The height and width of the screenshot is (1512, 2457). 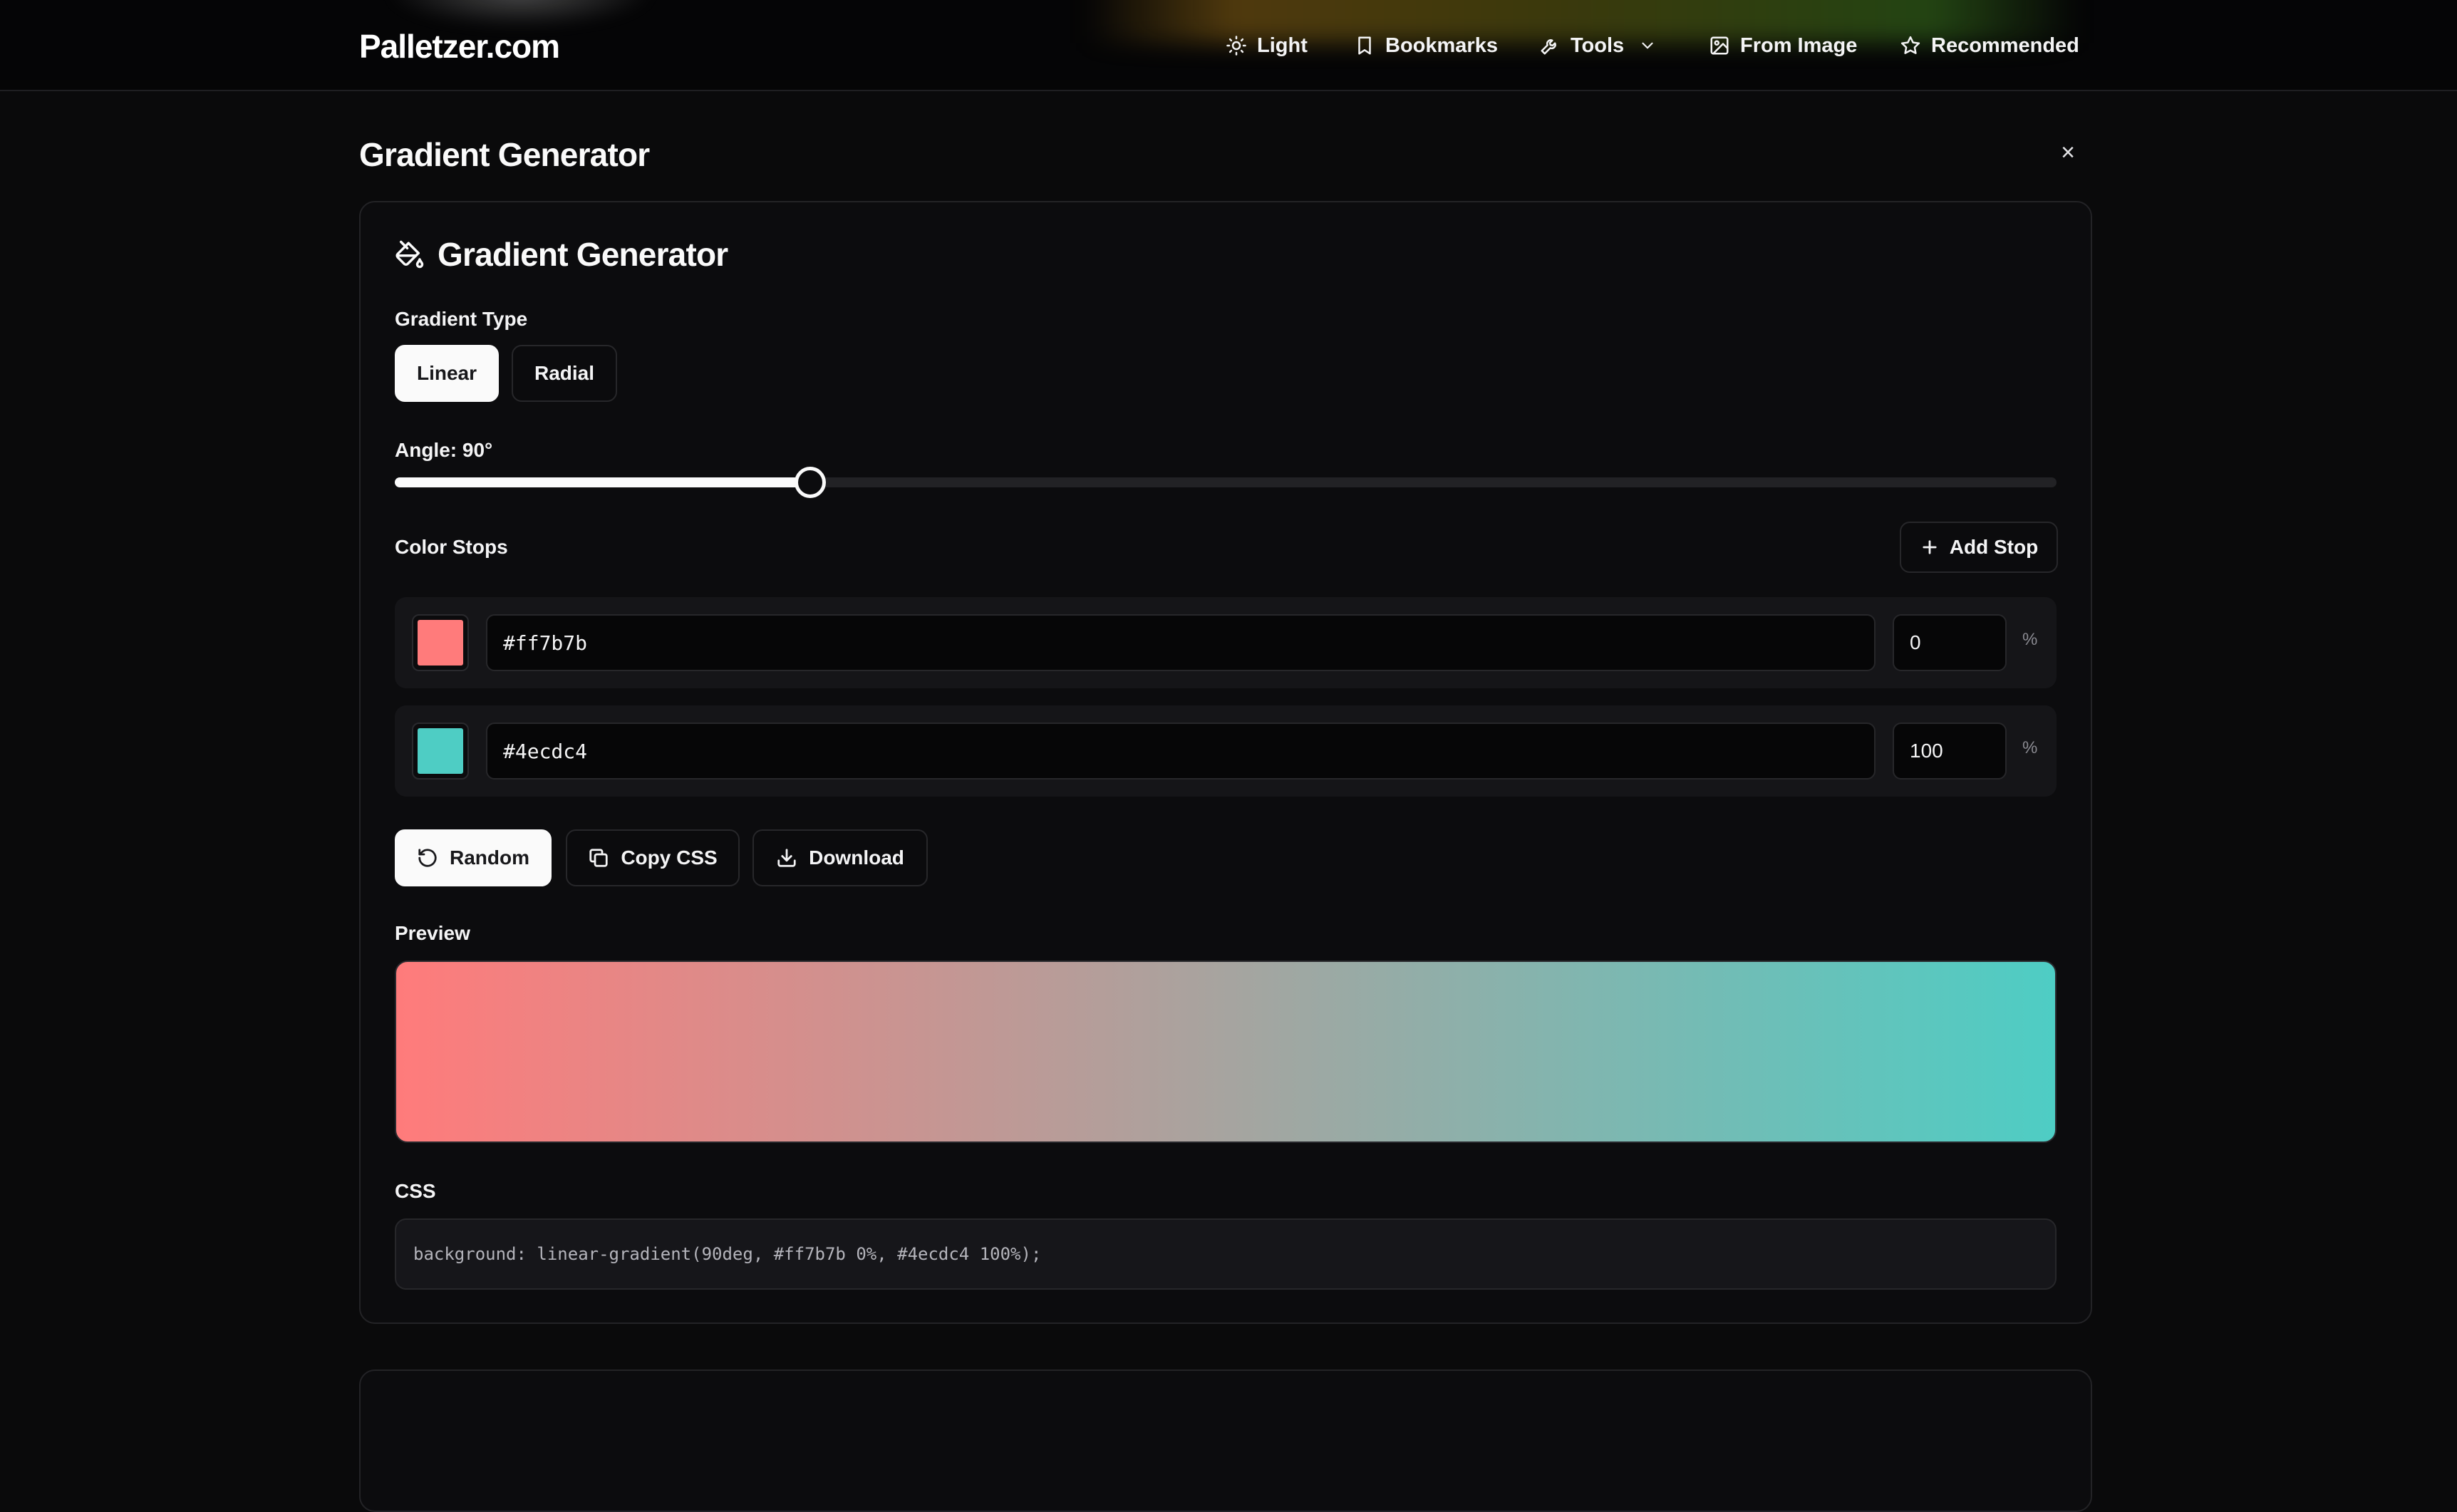 What do you see at coordinates (1226, 1051) in the screenshot?
I see `gradient-preview` at bounding box center [1226, 1051].